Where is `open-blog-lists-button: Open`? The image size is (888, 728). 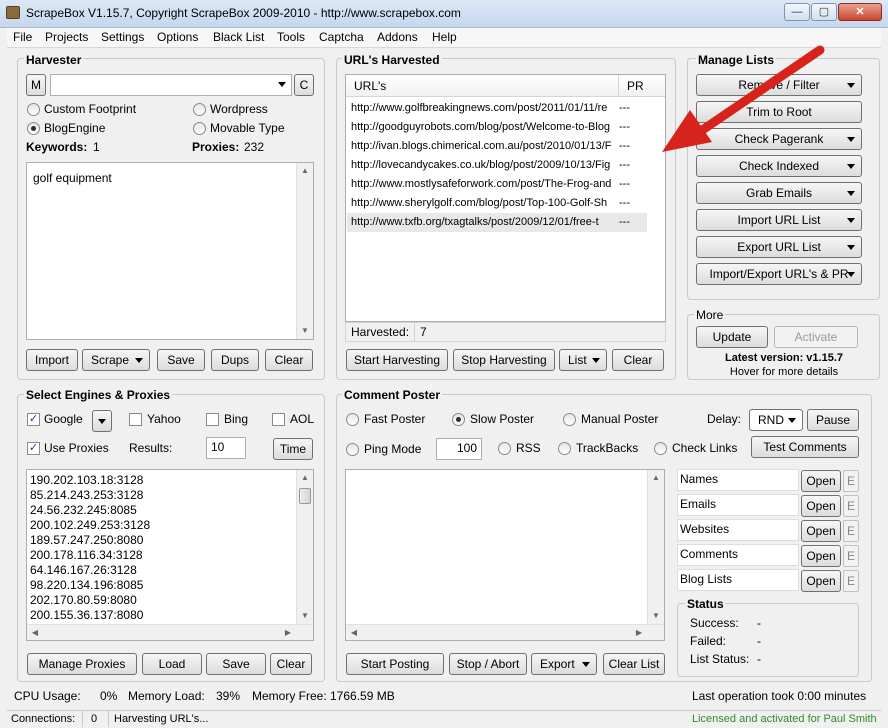
open-blog-lists-button: Open is located at coordinates (821, 581).